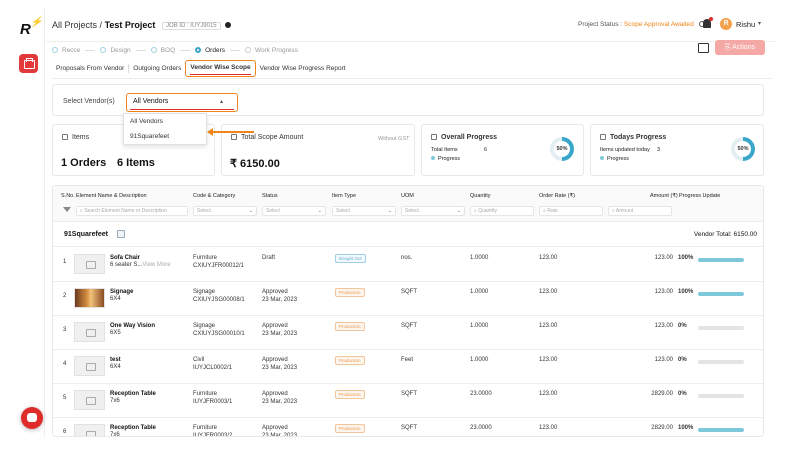  Describe the element at coordinates (433, 211) in the screenshot. I see `uom-filter-select: Select ⌄` at that location.